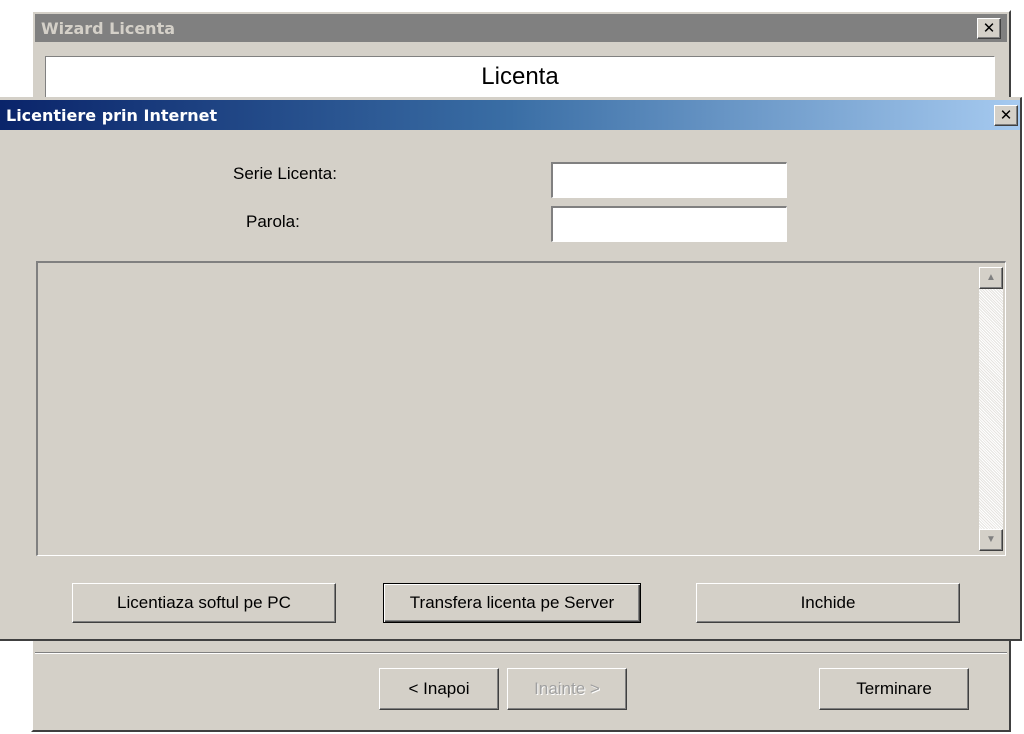 The height and width of the screenshot is (734, 1024). Describe the element at coordinates (1006, 115) in the screenshot. I see `dialog-close-icon: ✕` at that location.